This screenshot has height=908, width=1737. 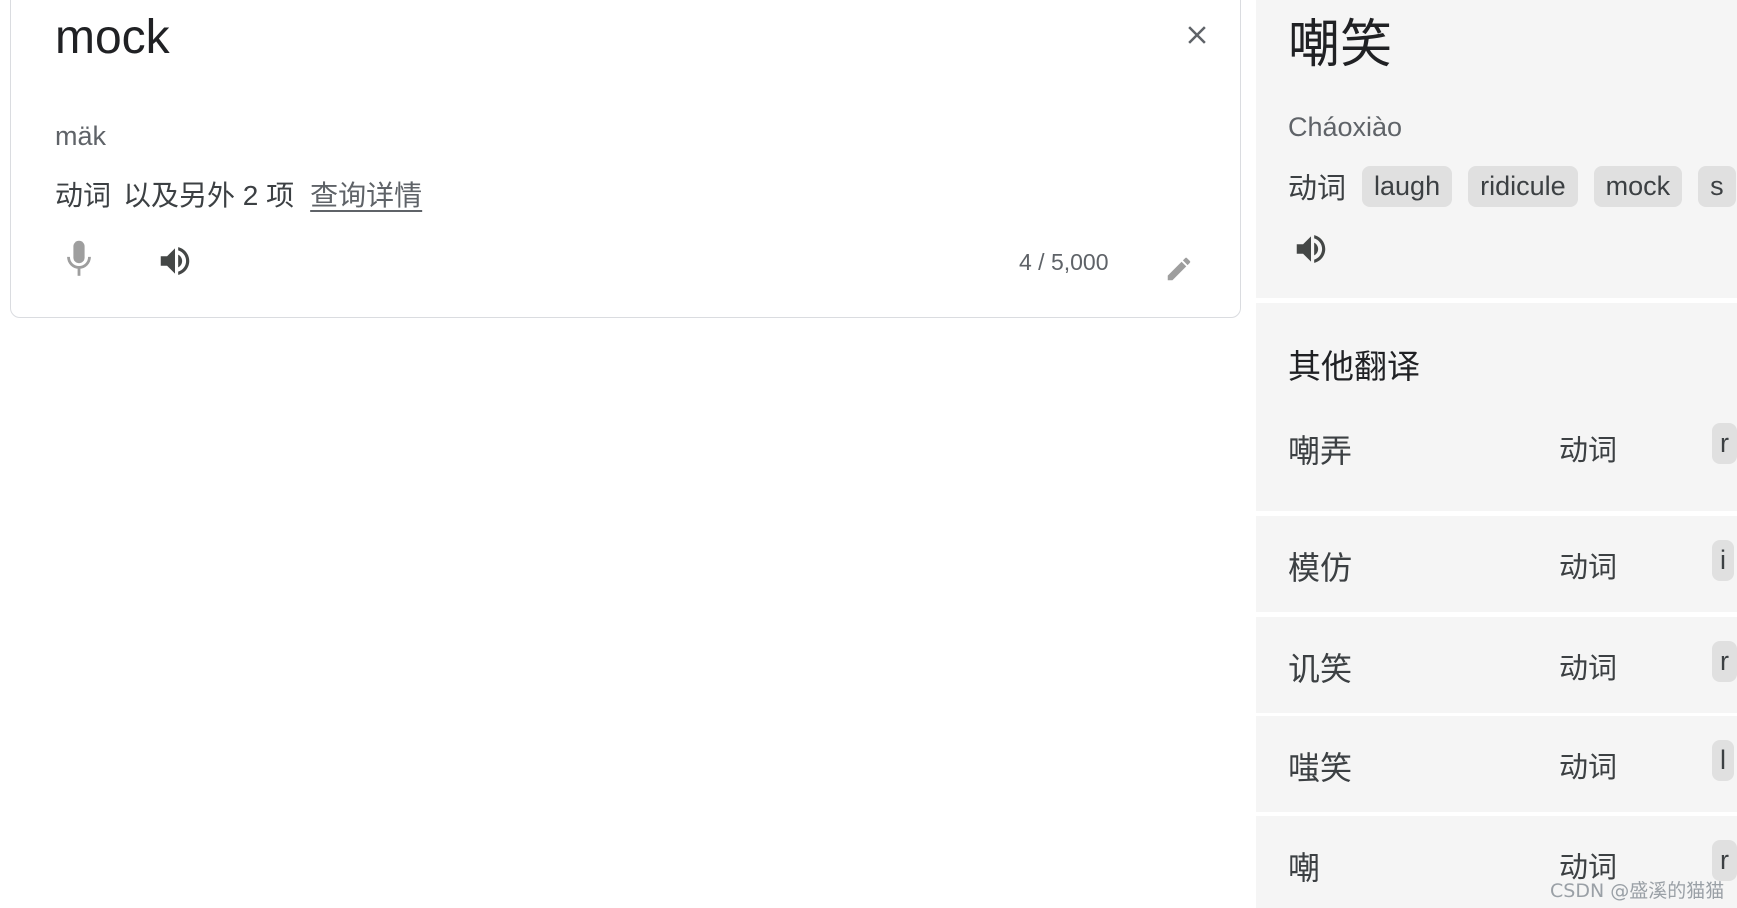 What do you see at coordinates (1723, 560) in the screenshot?
I see `back-translation-chip: i` at bounding box center [1723, 560].